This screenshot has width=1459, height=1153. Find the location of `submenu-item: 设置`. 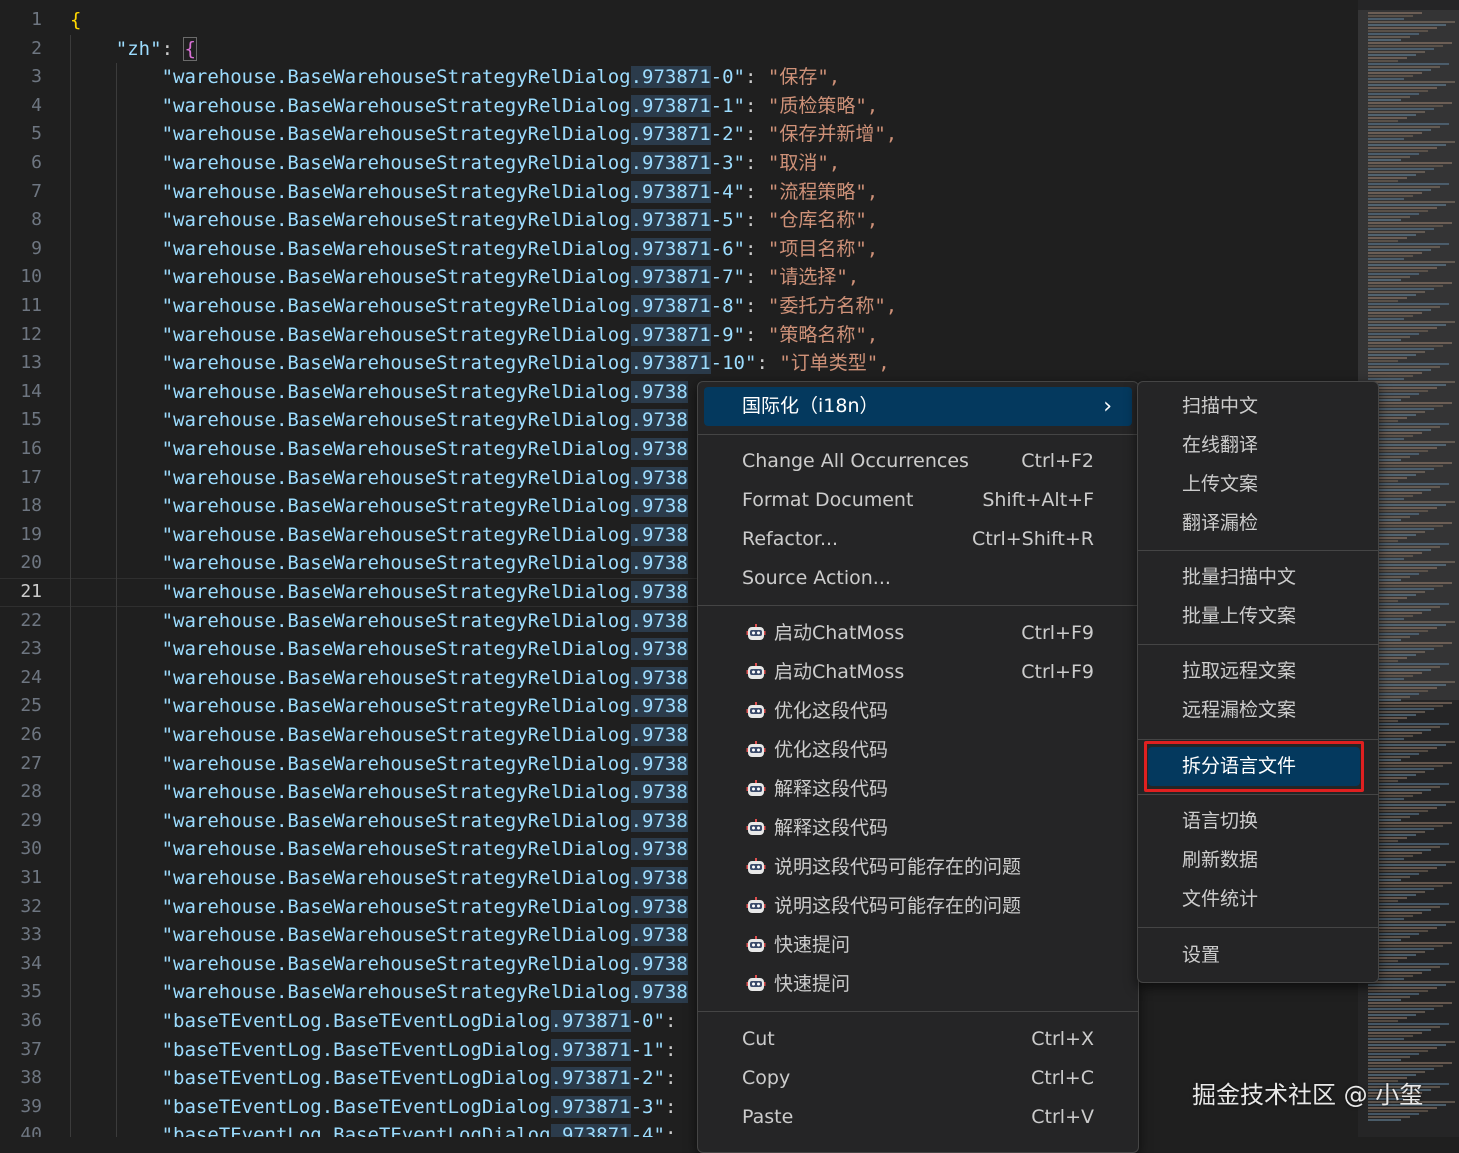

submenu-item: 设置 is located at coordinates (1258, 955).